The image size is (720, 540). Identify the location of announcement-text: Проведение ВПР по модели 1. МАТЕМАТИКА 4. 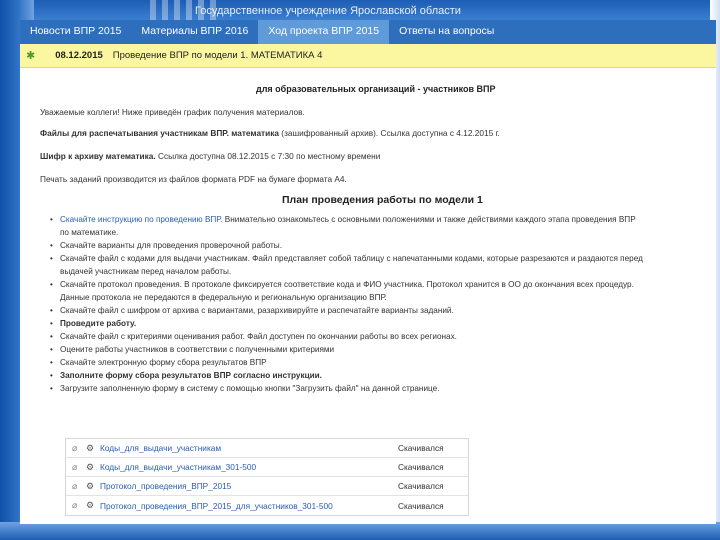
(218, 55).